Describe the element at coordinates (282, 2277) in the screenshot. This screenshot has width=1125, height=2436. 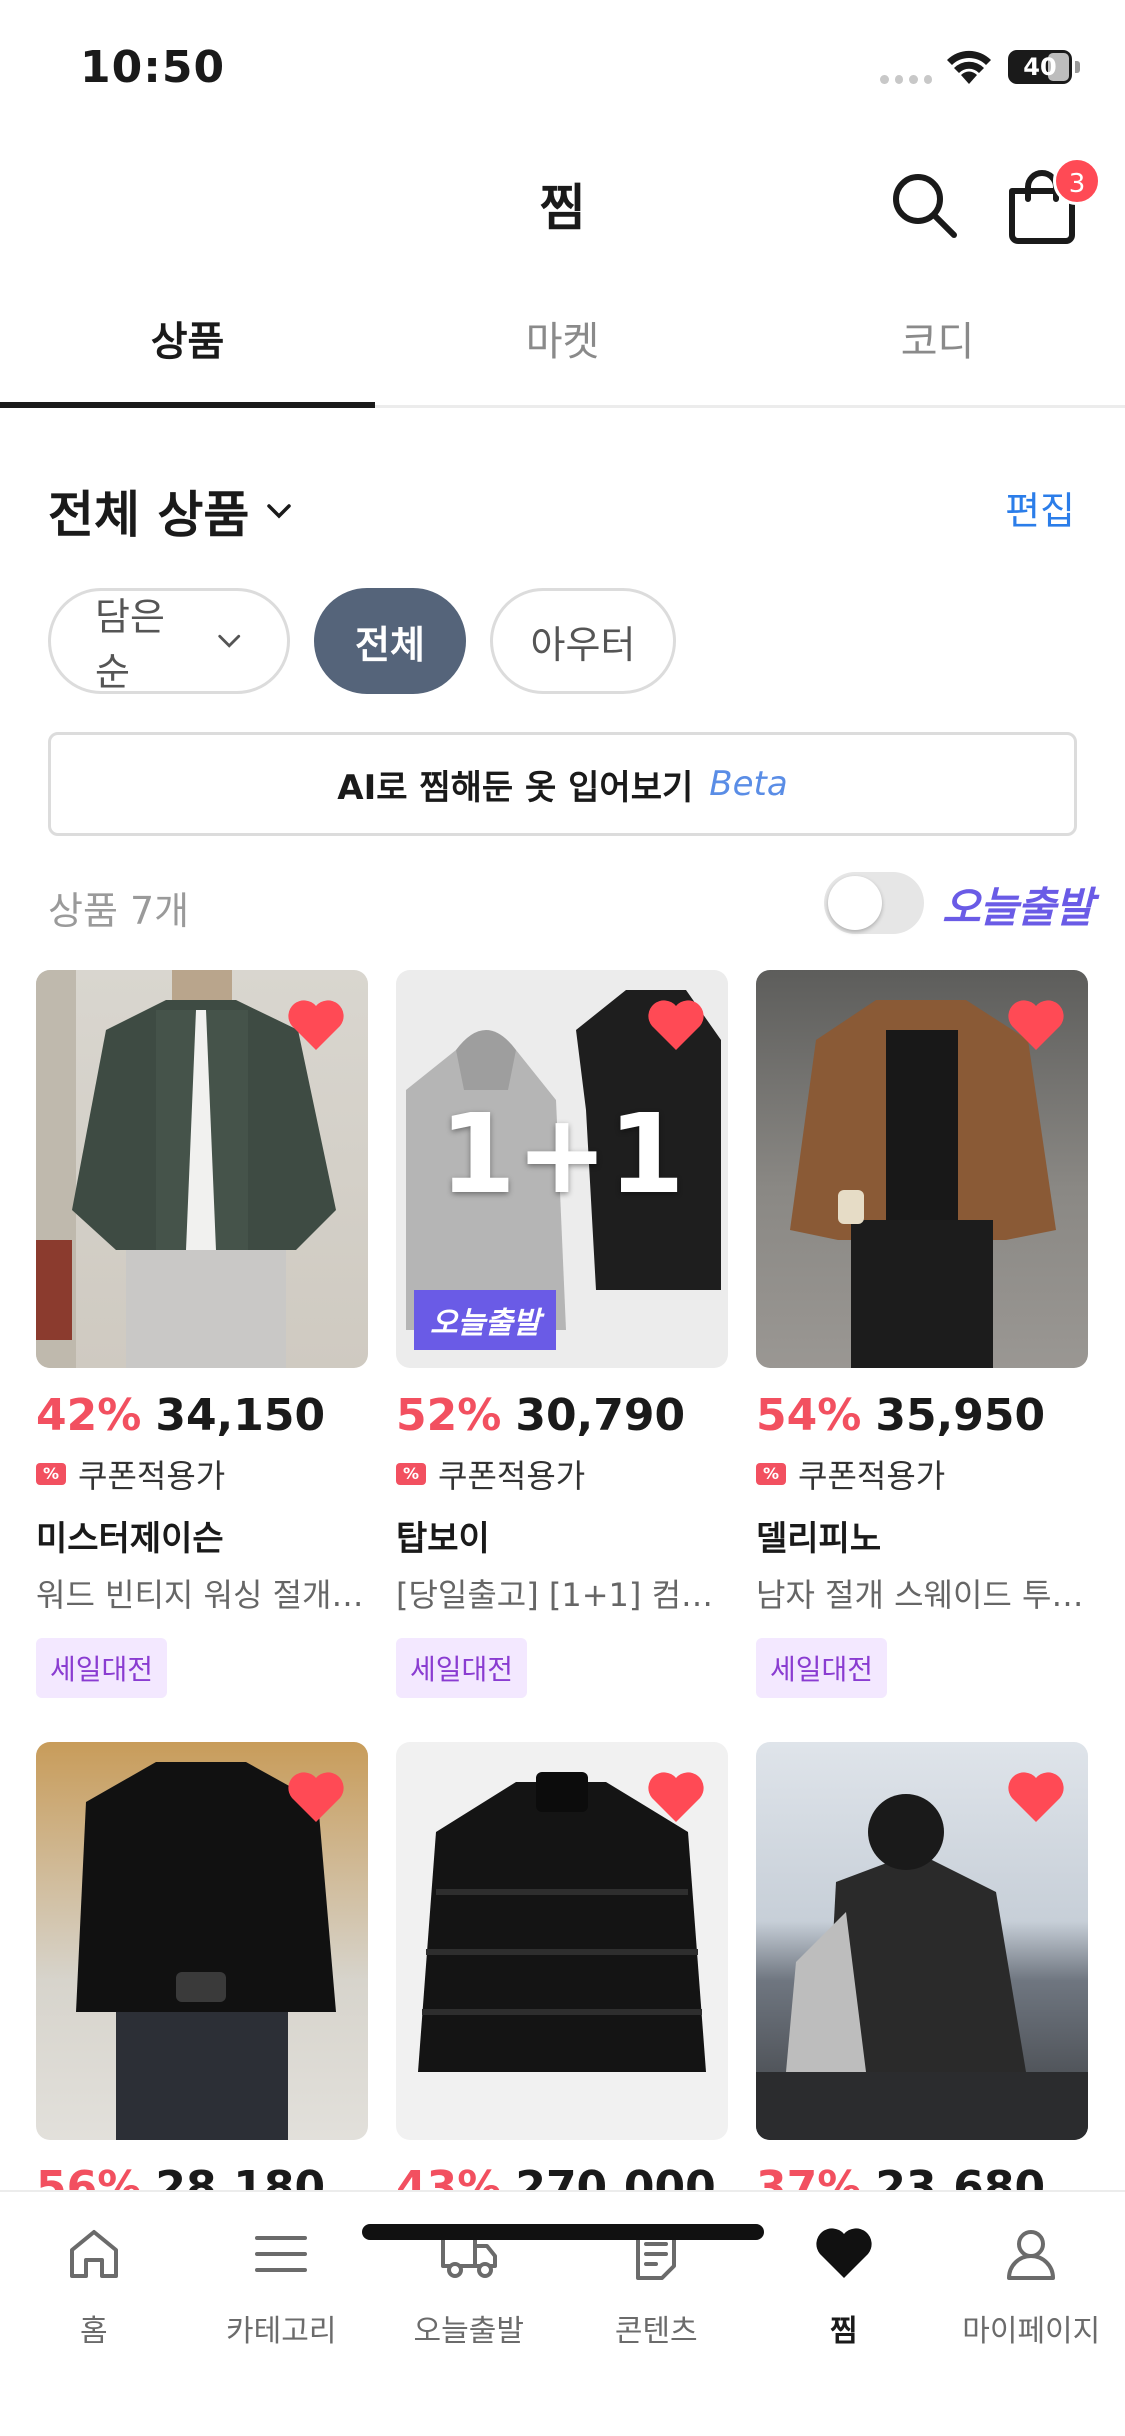
I see `nav-category: 카테고리` at that location.